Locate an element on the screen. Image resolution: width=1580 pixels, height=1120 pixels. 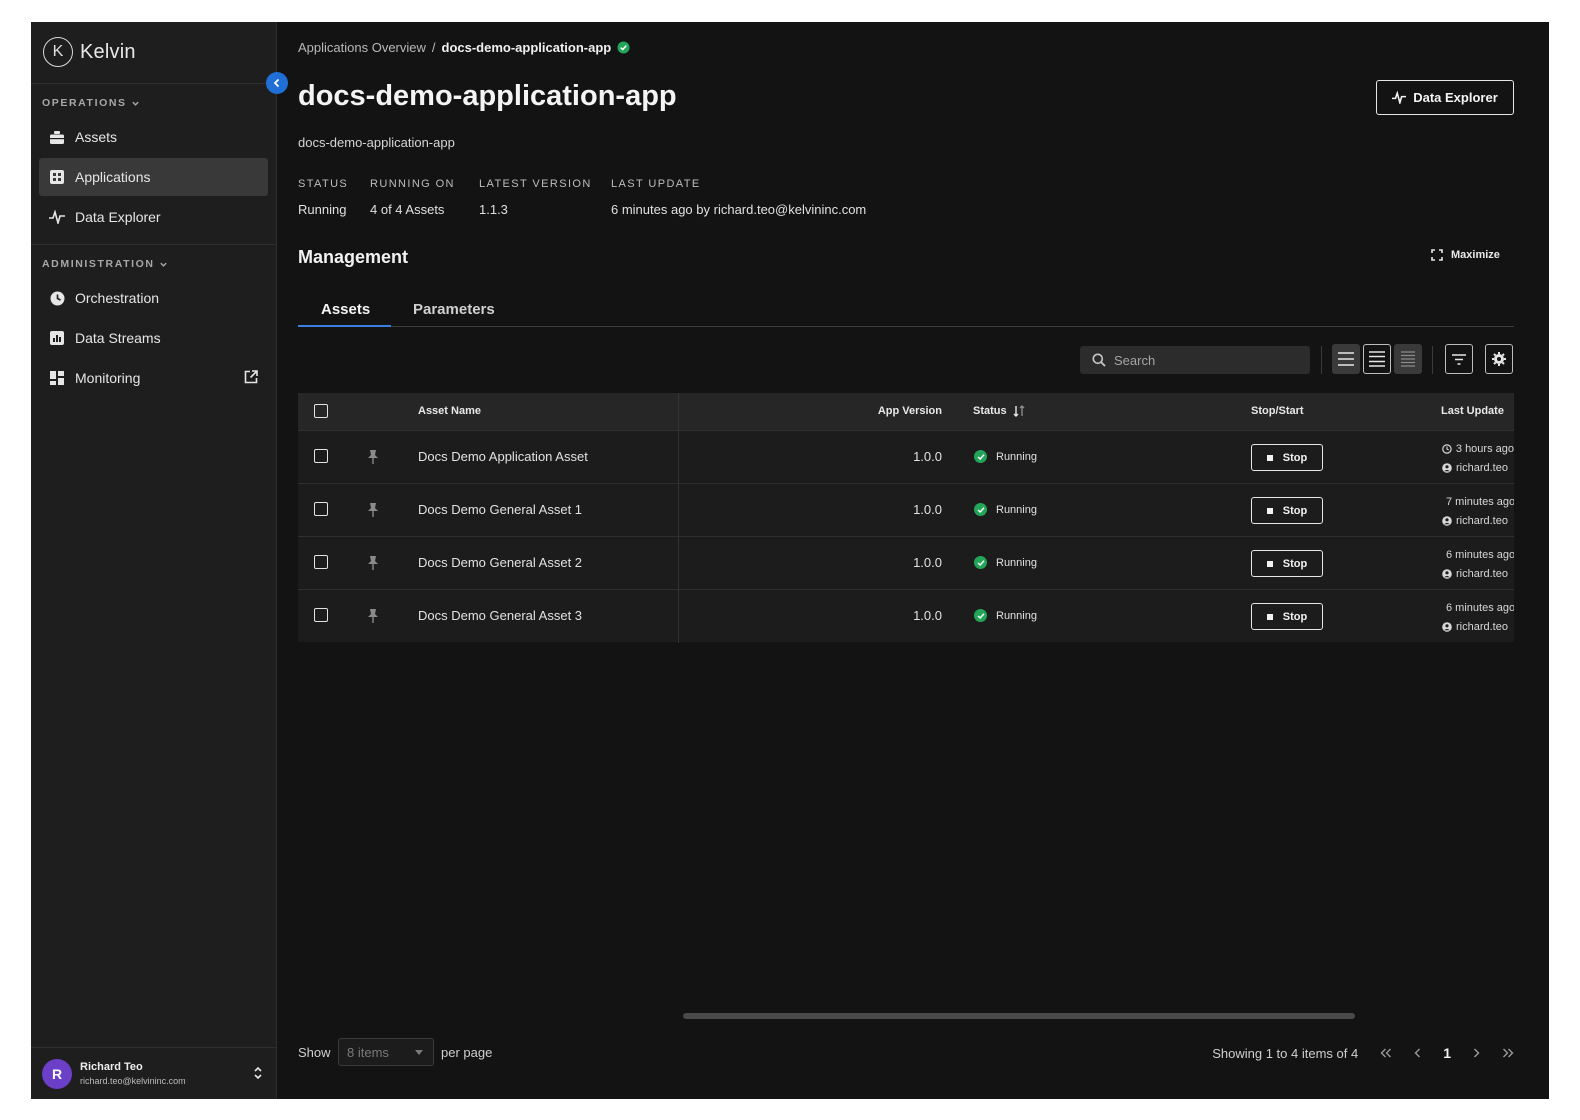
chevron-down-icon is located at coordinates (135, 103).